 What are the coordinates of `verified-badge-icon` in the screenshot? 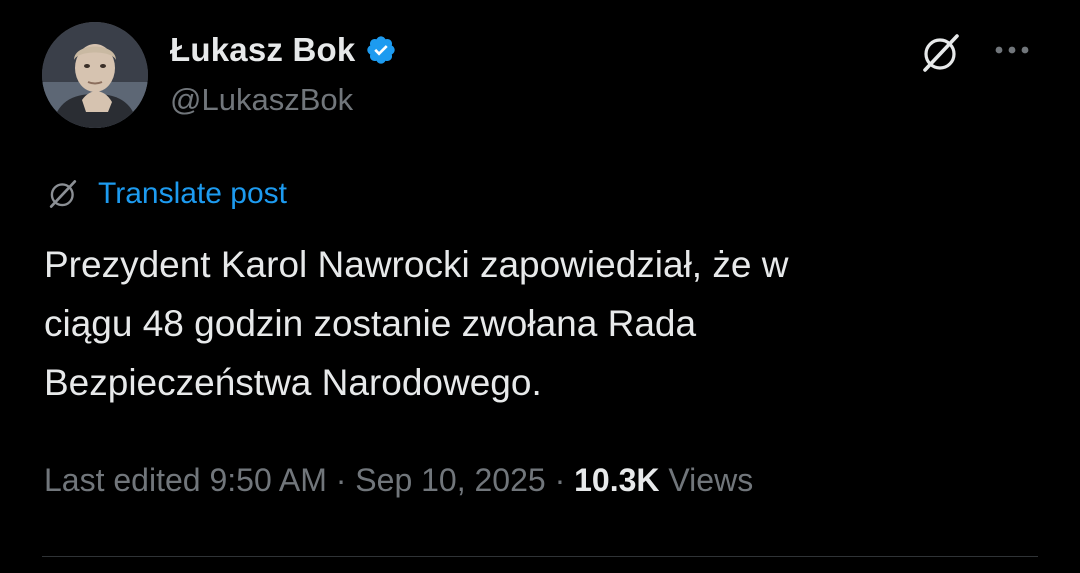 It's located at (381, 50).